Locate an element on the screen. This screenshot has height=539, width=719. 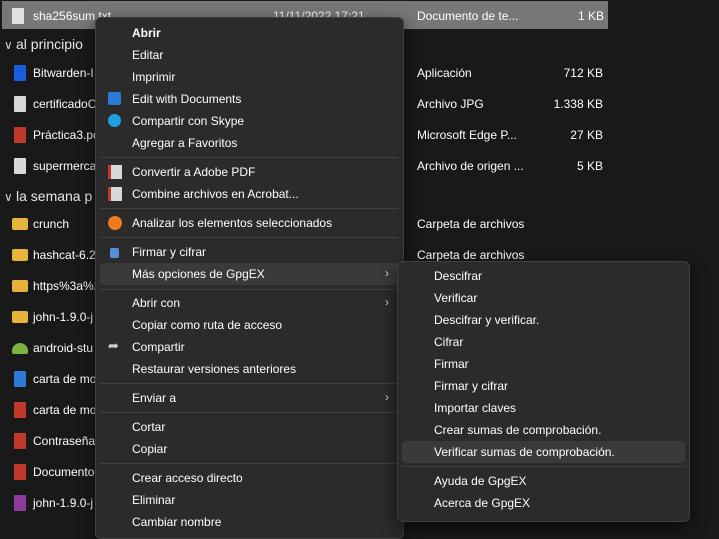
menu-item-rename: Cambiar nombre is located at coordinates (249, 522).